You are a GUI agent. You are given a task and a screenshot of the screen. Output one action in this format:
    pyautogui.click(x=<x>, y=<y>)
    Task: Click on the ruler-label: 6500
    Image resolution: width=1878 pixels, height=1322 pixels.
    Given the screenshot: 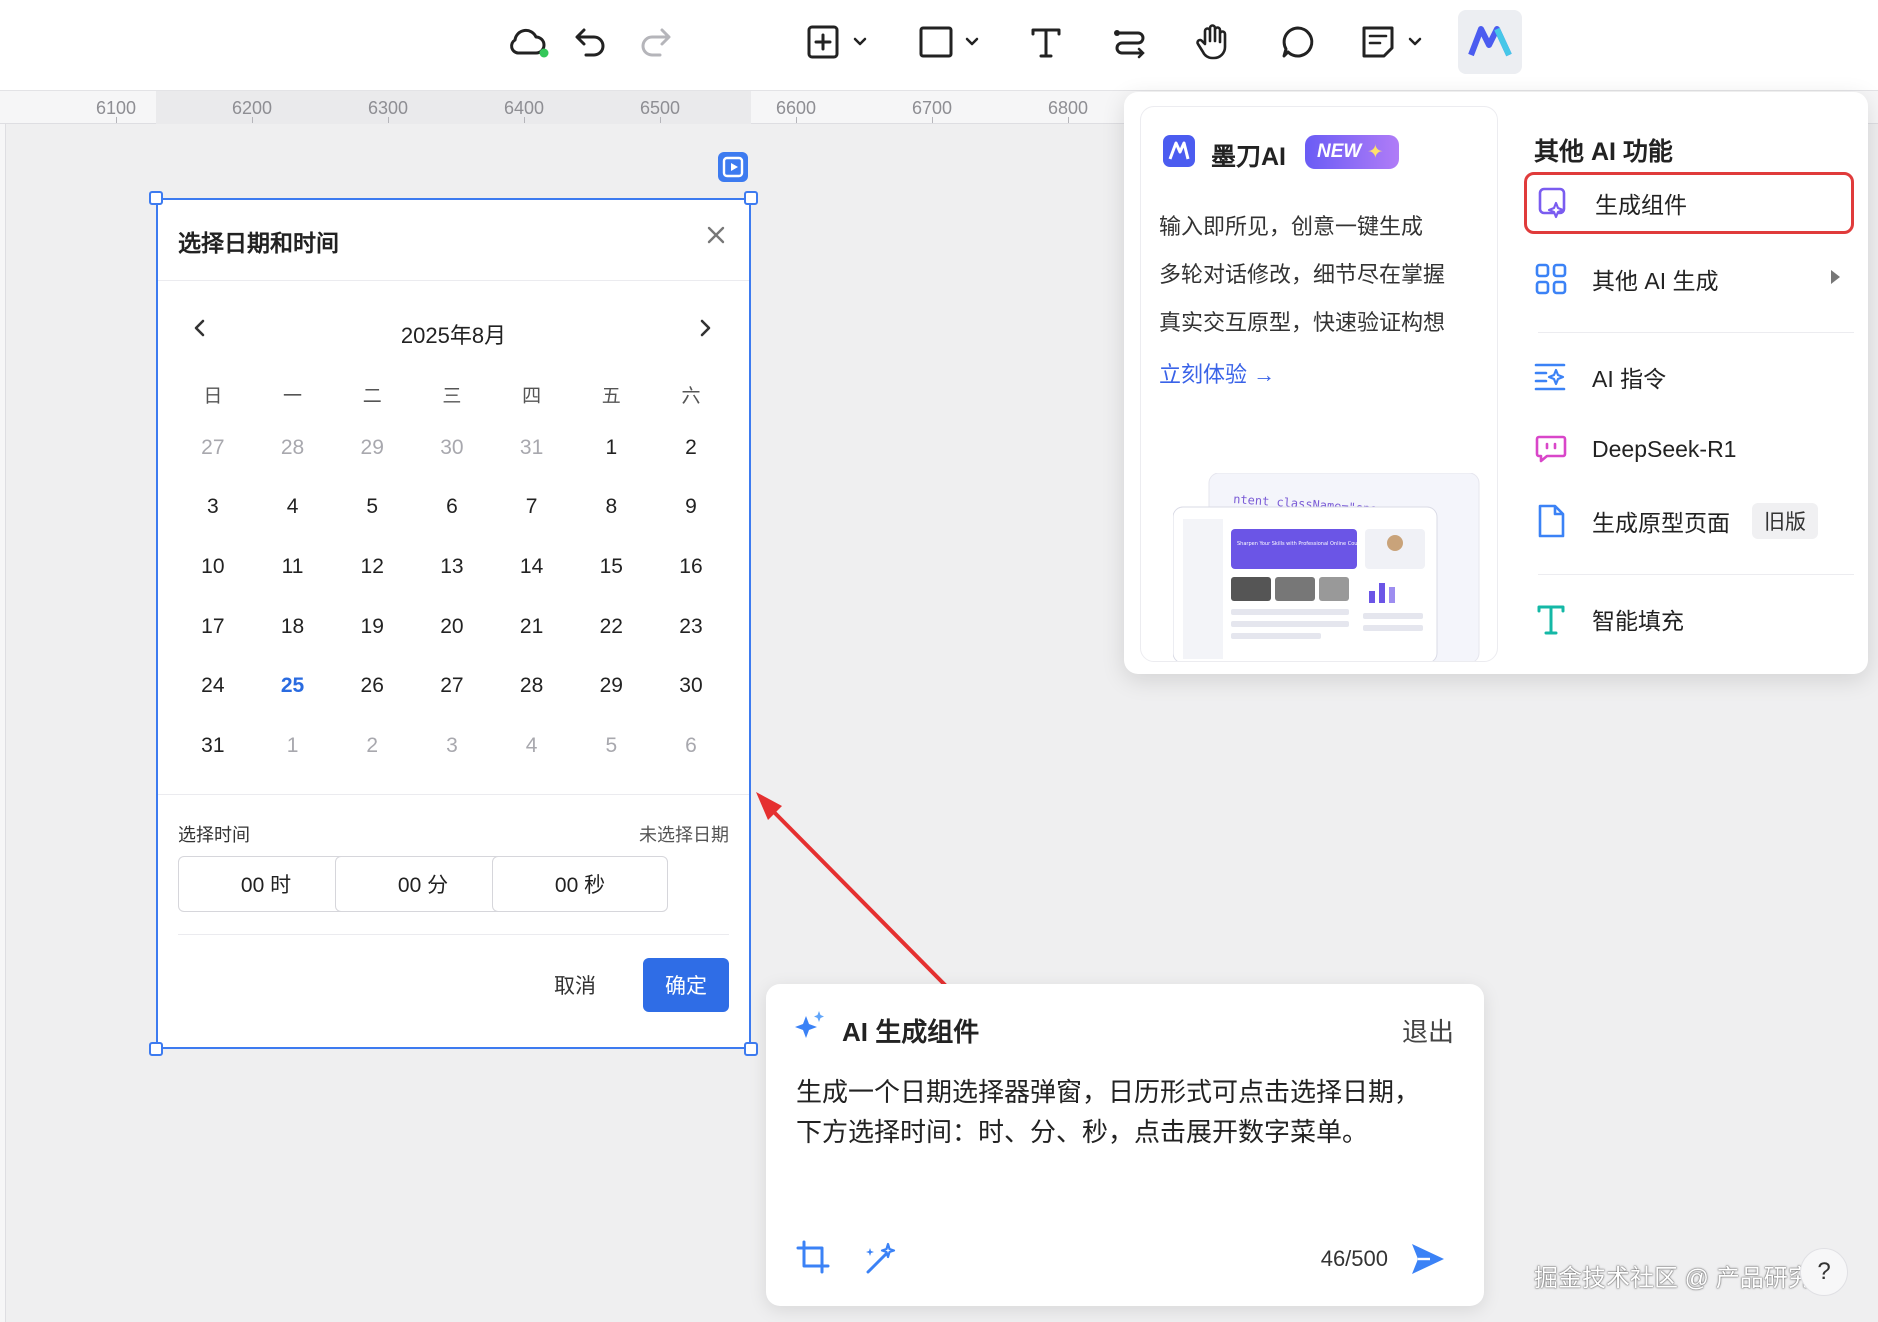 What is the action you would take?
    pyautogui.click(x=660, y=108)
    